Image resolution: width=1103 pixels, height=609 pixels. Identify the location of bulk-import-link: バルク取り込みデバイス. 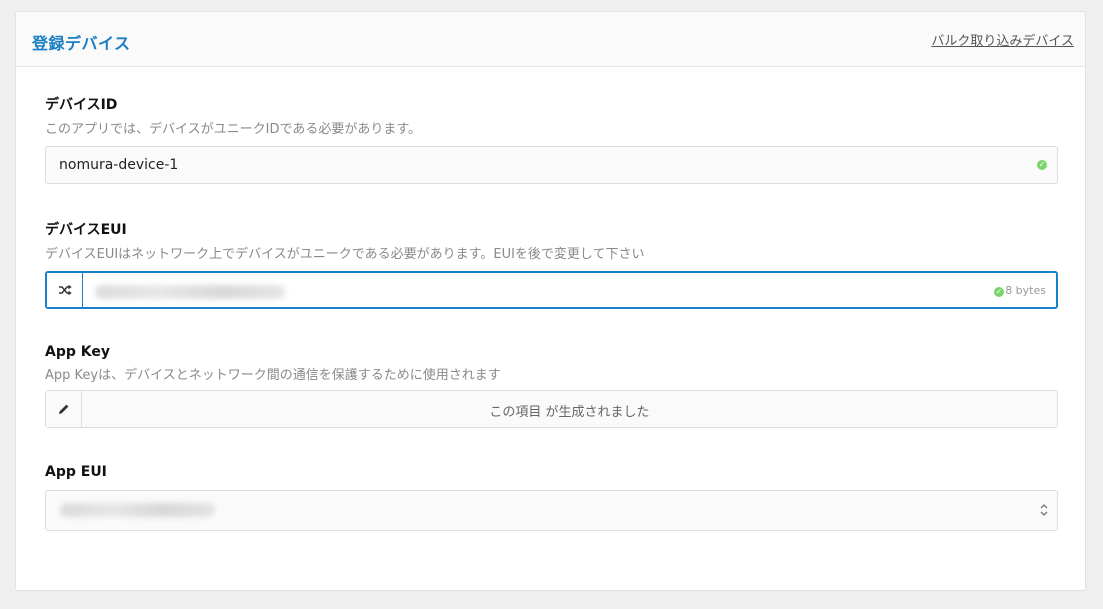
(1002, 39).